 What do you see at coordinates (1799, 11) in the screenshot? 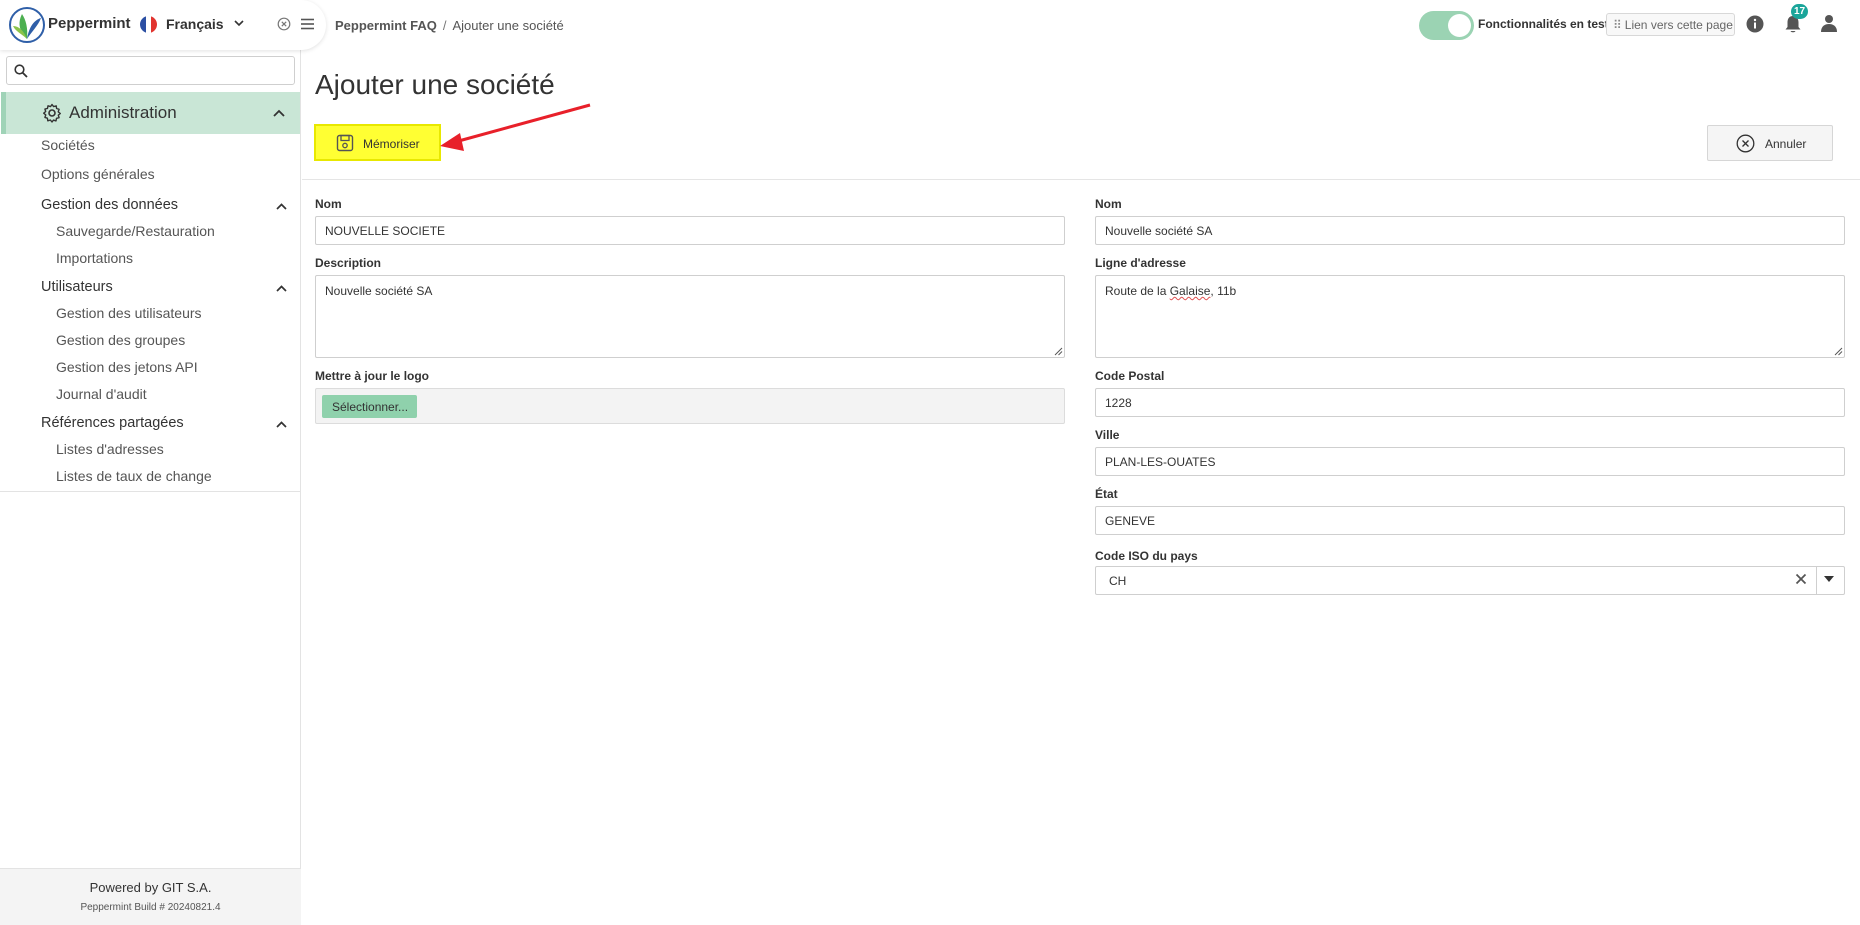
I see `notification-badge: 17` at bounding box center [1799, 11].